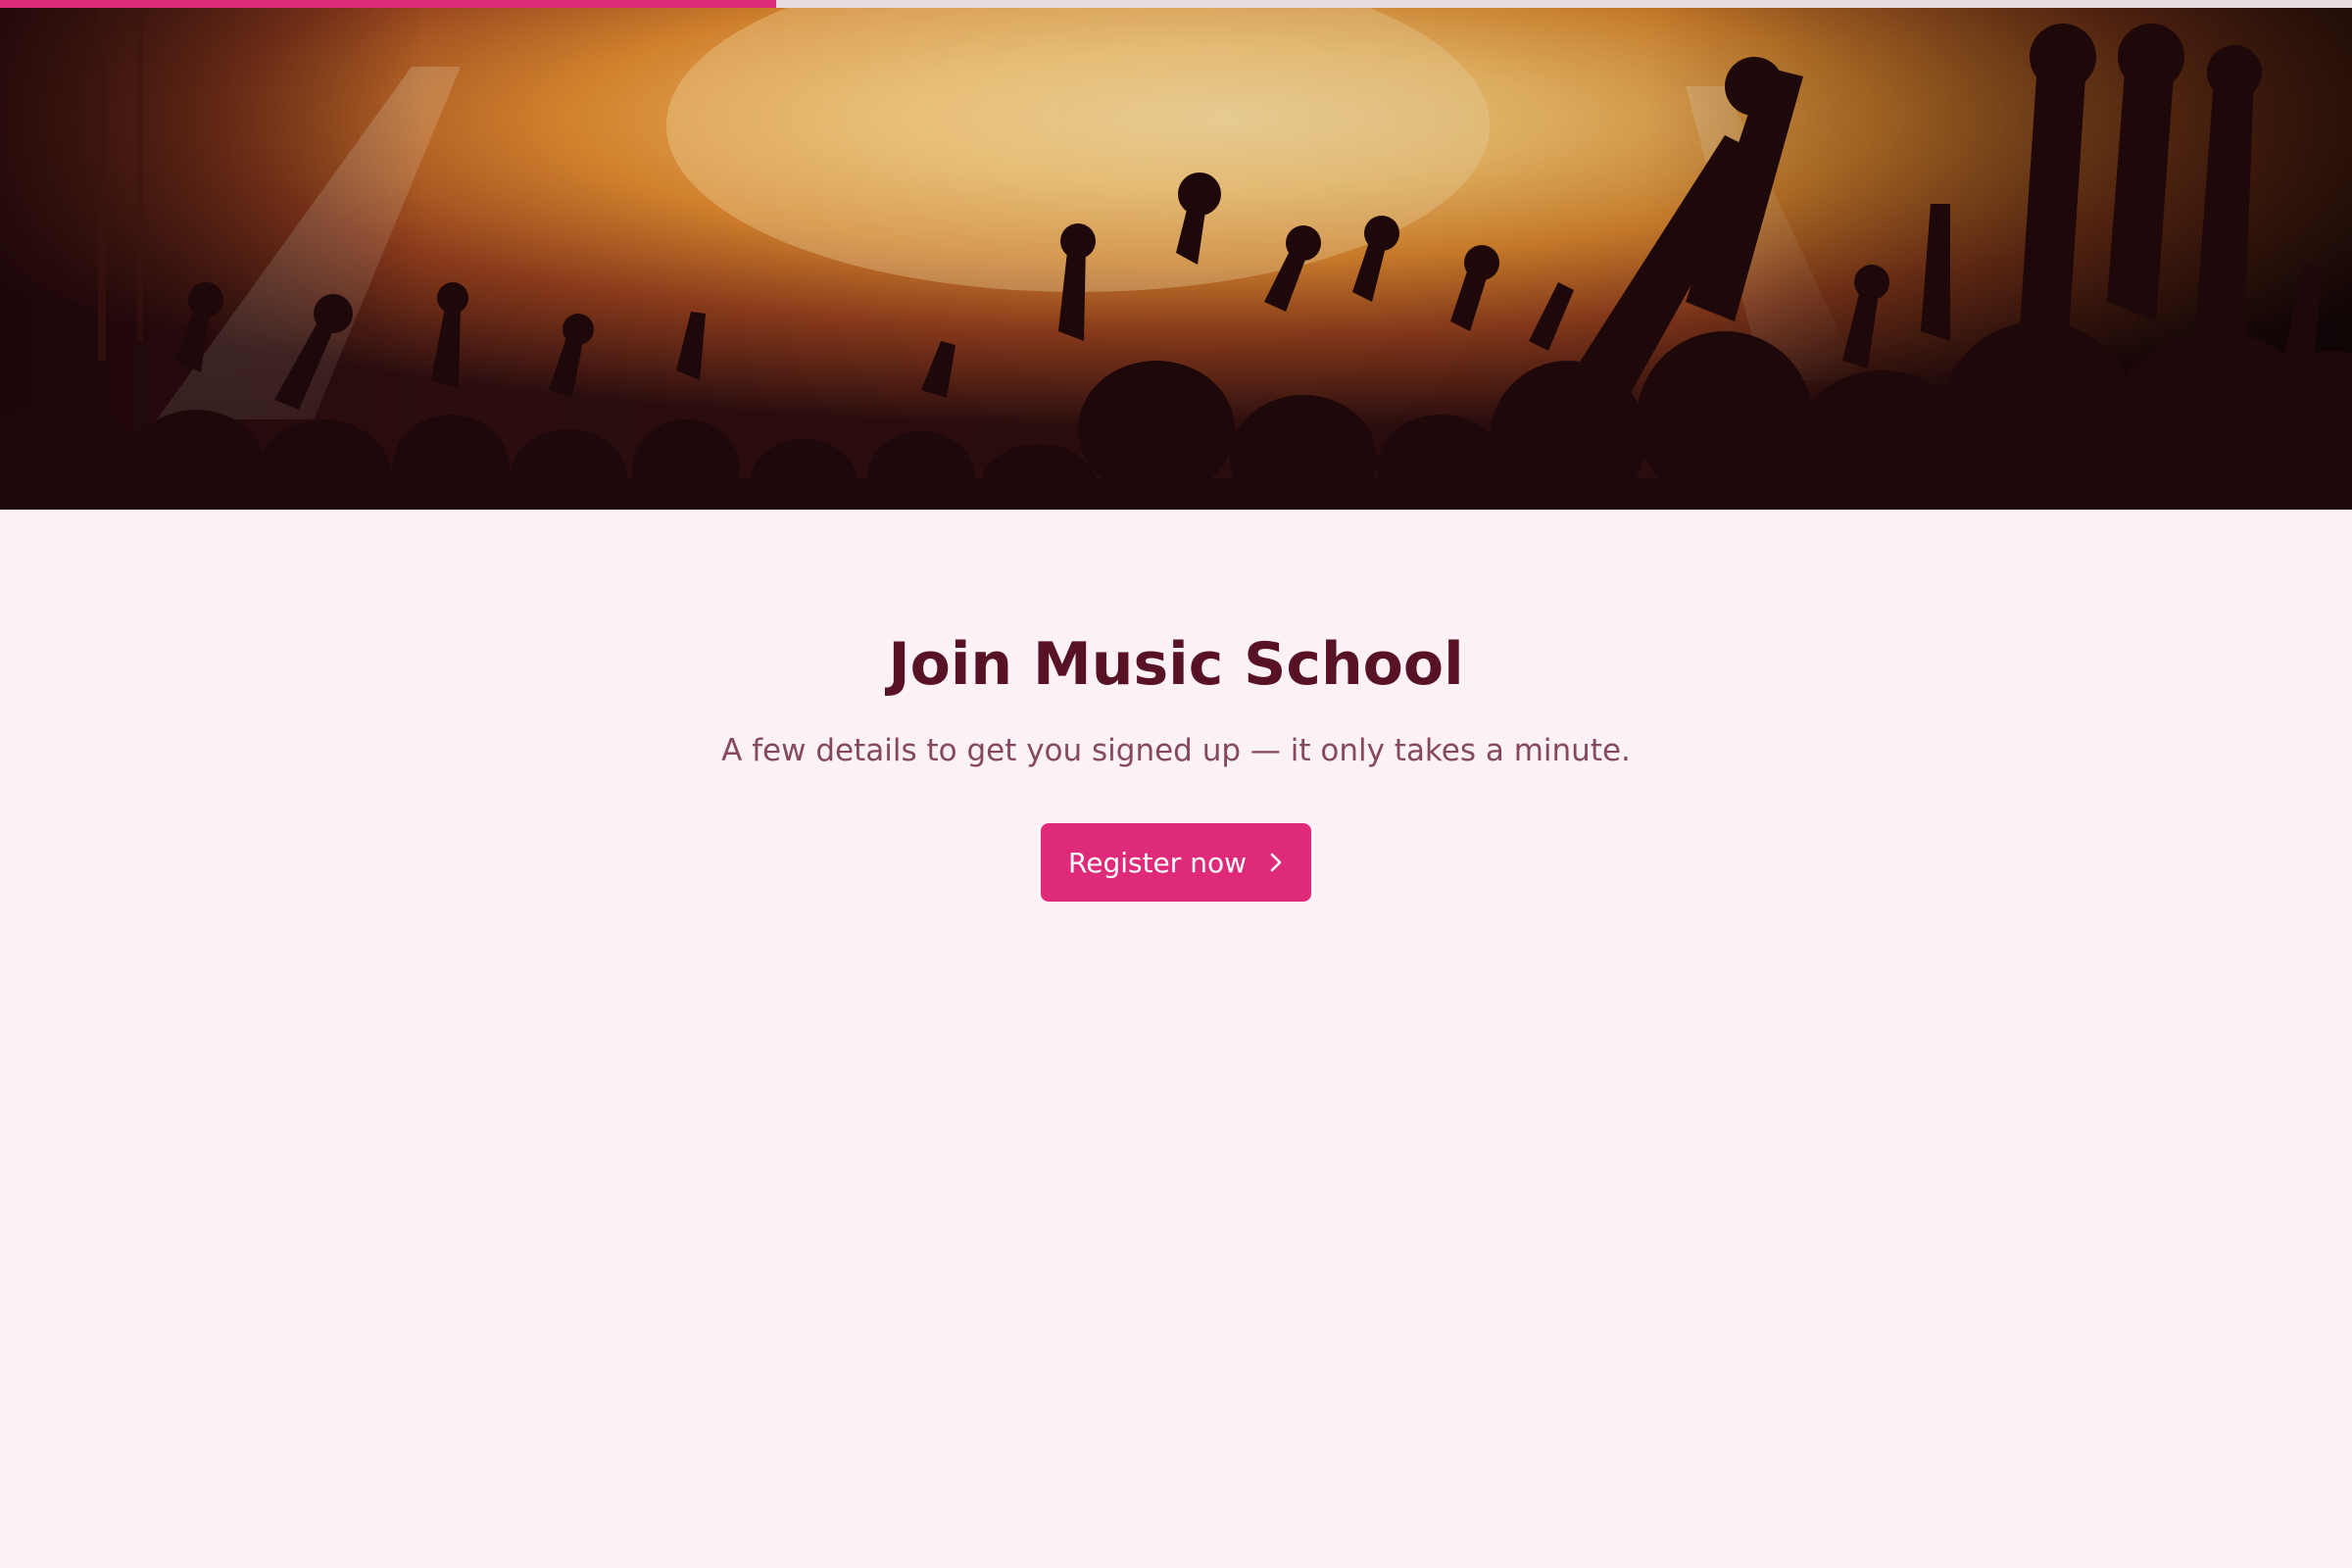 This screenshot has height=1568, width=2352. What do you see at coordinates (1157, 862) in the screenshot?
I see `register-now-label: Register now` at bounding box center [1157, 862].